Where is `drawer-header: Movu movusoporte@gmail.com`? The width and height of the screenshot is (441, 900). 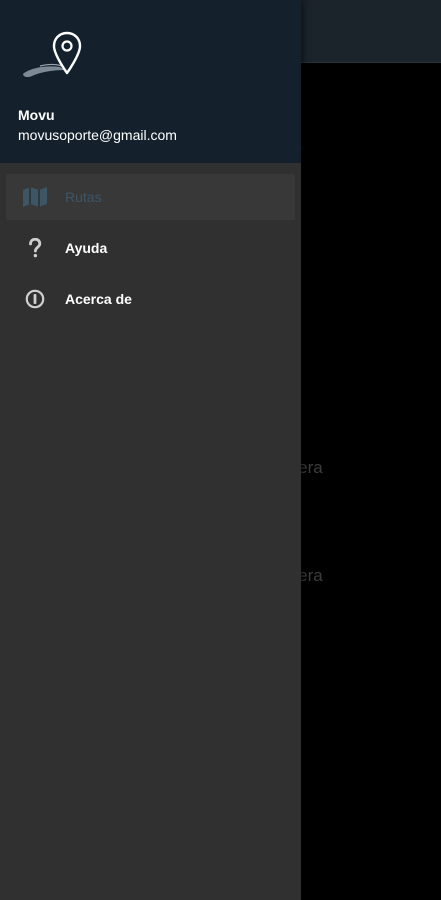 drawer-header: Movu movusoporte@gmail.com is located at coordinates (150, 81).